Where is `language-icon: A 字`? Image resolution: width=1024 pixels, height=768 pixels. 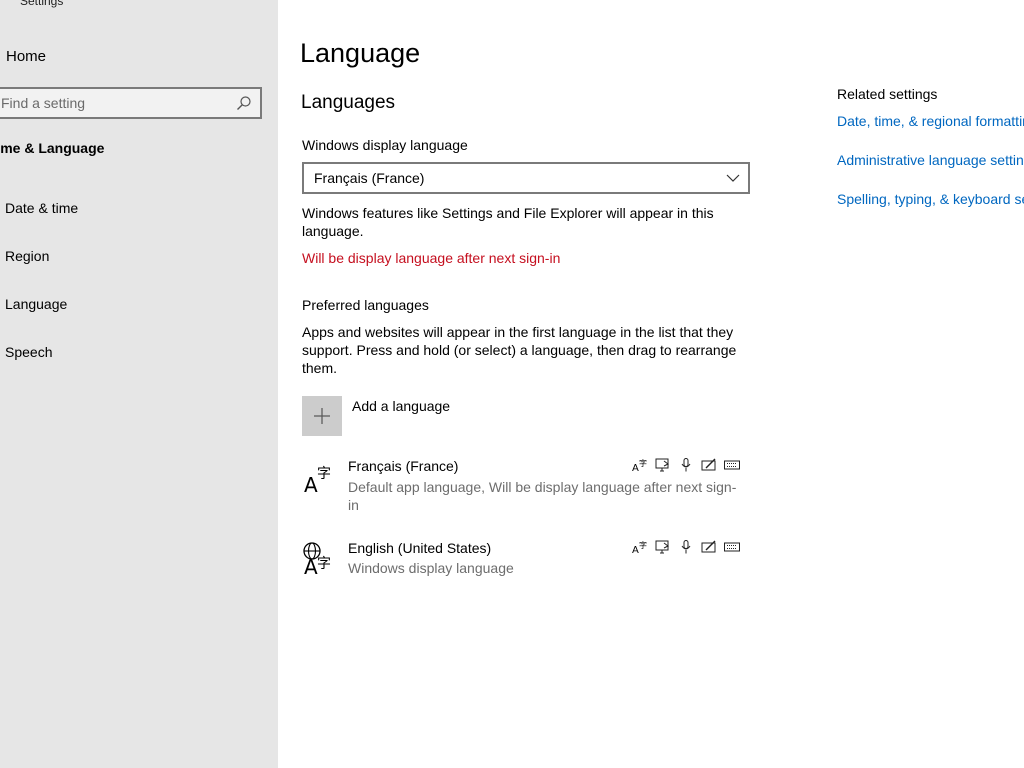 language-icon: A 字 is located at coordinates (317, 481).